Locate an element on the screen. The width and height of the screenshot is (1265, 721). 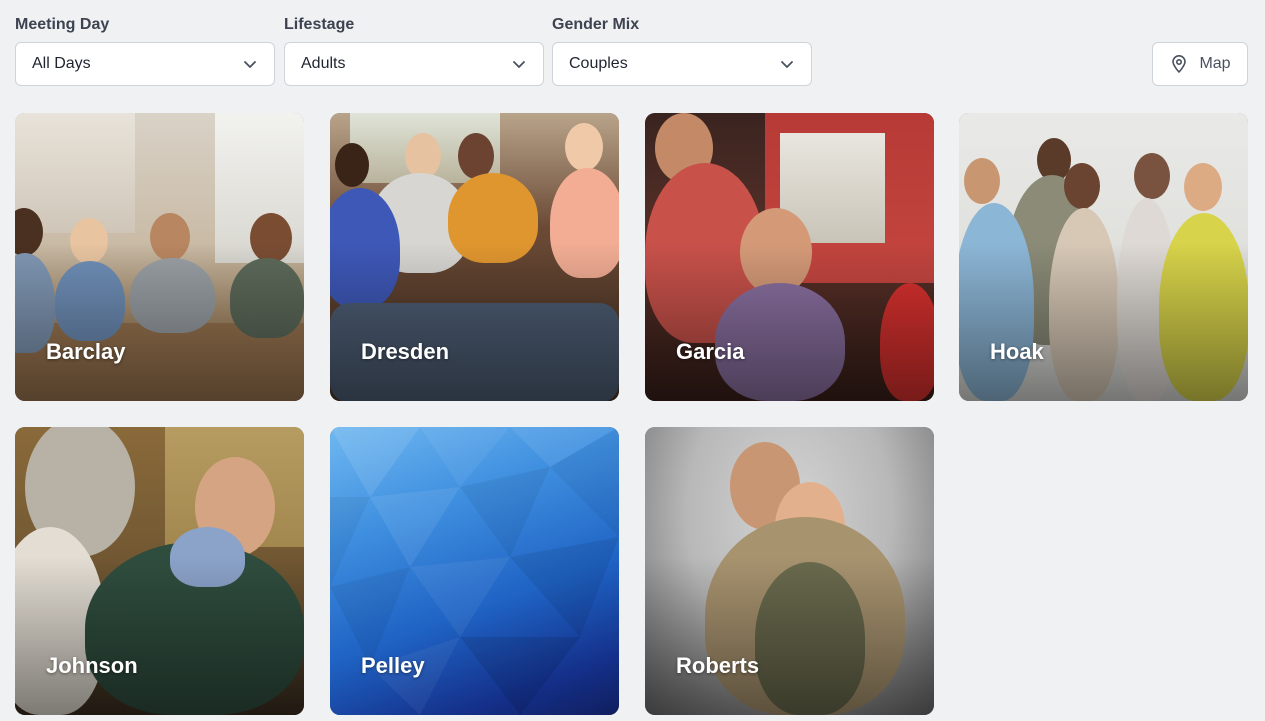
group-name: Pelley is located at coordinates (393, 665).